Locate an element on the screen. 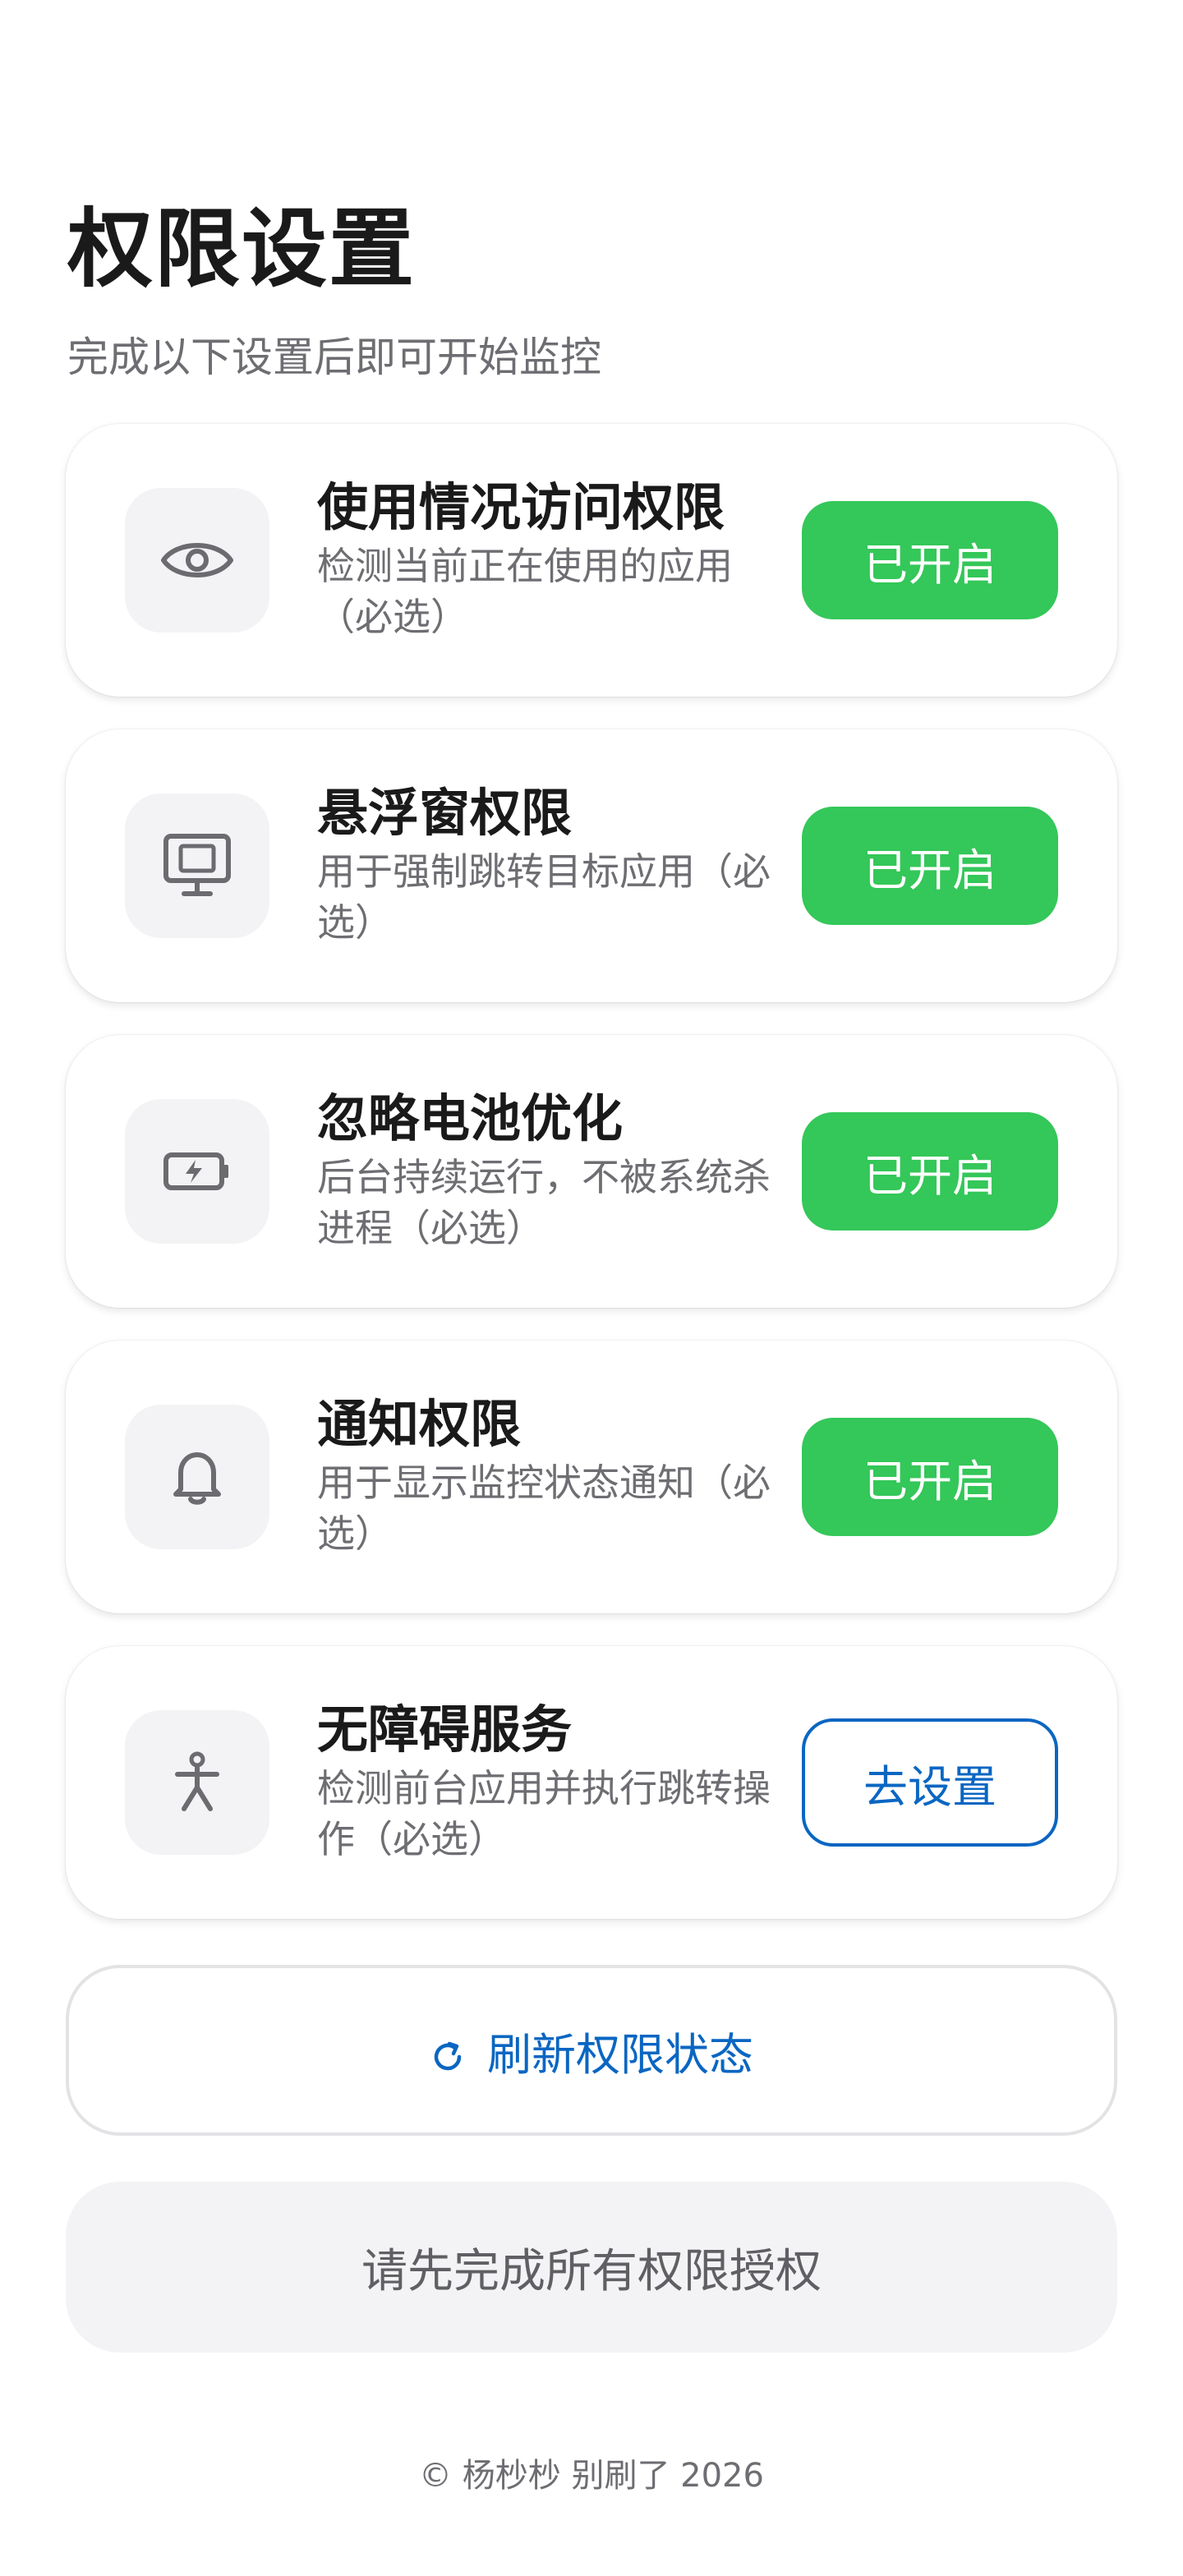 The width and height of the screenshot is (1183, 2576). permission-description: 用于强制跳转目标应用（必选） is located at coordinates (544, 897).